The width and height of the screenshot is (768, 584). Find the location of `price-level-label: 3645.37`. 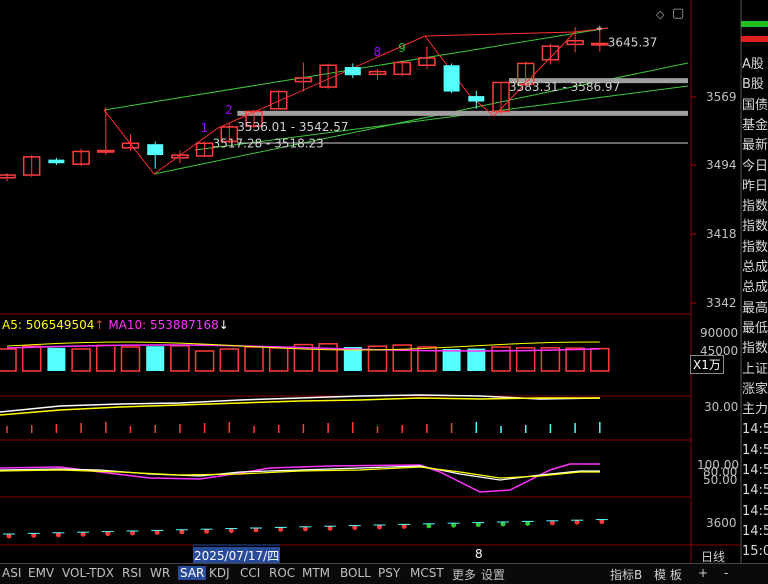

price-level-label: 3645.37 is located at coordinates (633, 43).